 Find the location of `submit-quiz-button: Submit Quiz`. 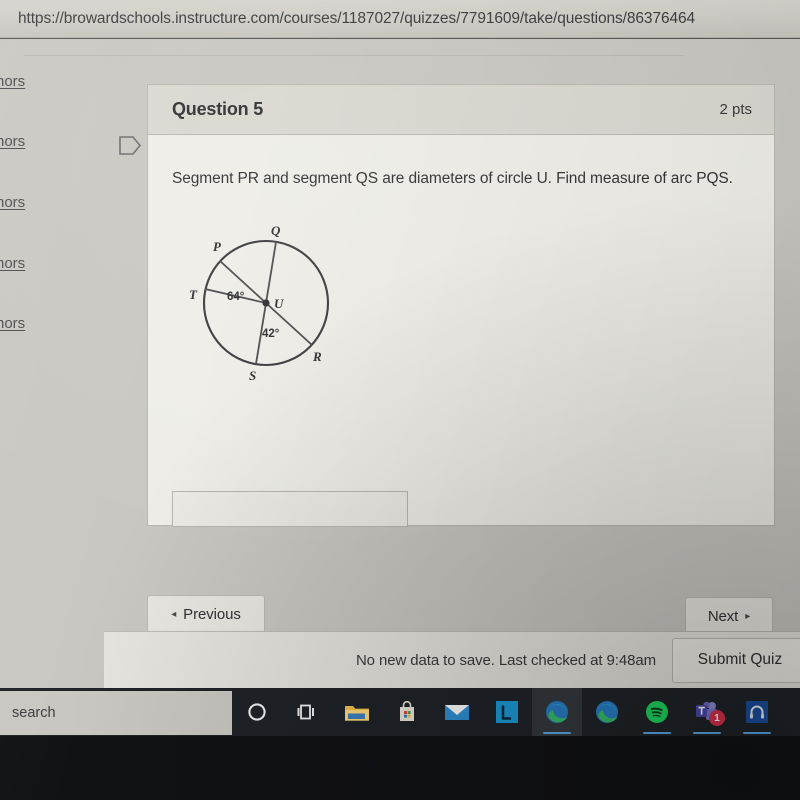

submit-quiz-button: Submit Quiz is located at coordinates (736, 660).